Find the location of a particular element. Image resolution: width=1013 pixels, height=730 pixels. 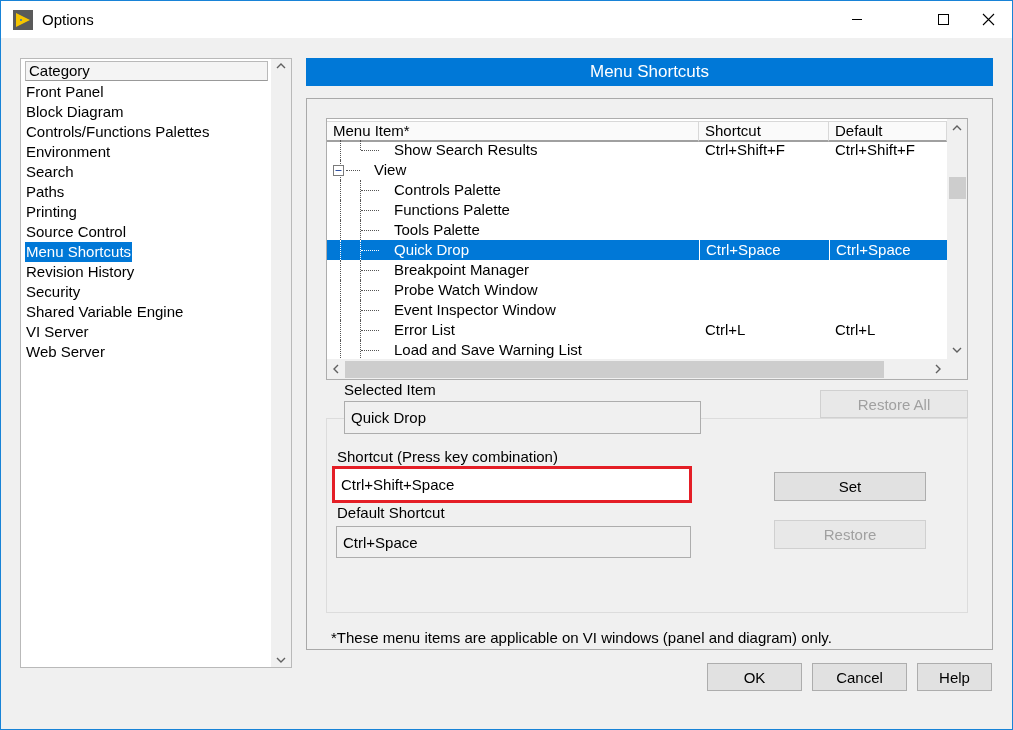

shortcut-text: Ctrl+L is located at coordinates (725, 329).